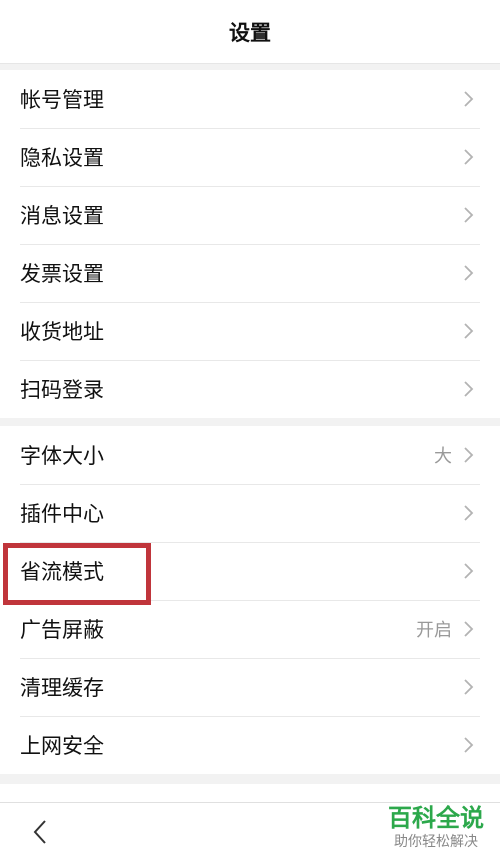  I want to click on settings-item-label: 扫码登录, so click(62, 390).